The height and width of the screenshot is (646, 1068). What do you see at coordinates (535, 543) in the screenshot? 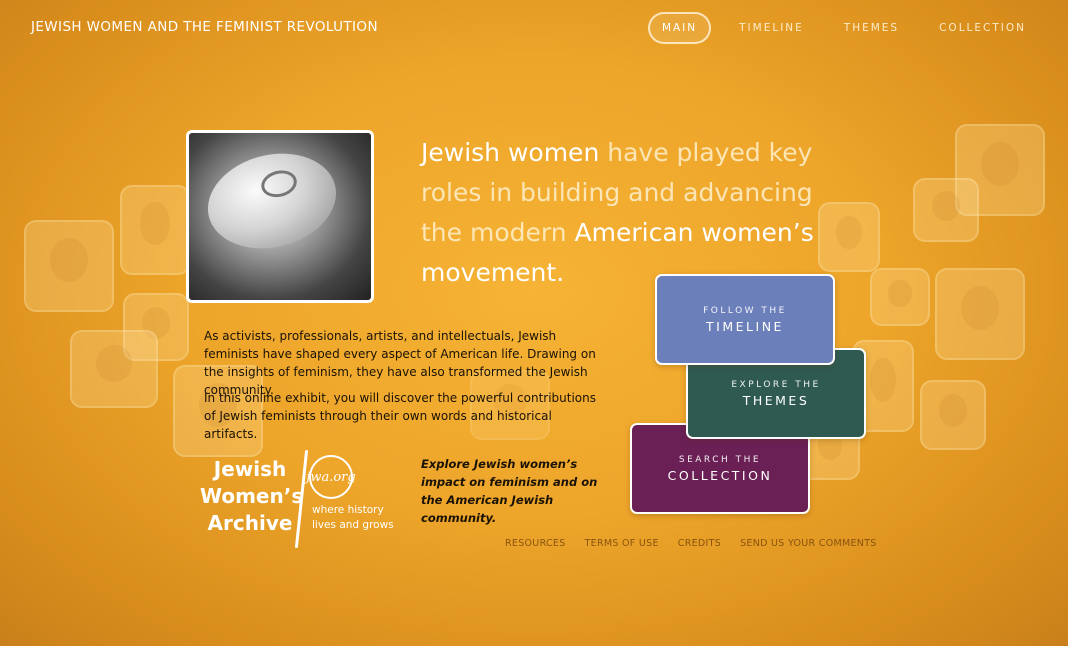
I see `footer-resources-link: RESOURCES` at bounding box center [535, 543].